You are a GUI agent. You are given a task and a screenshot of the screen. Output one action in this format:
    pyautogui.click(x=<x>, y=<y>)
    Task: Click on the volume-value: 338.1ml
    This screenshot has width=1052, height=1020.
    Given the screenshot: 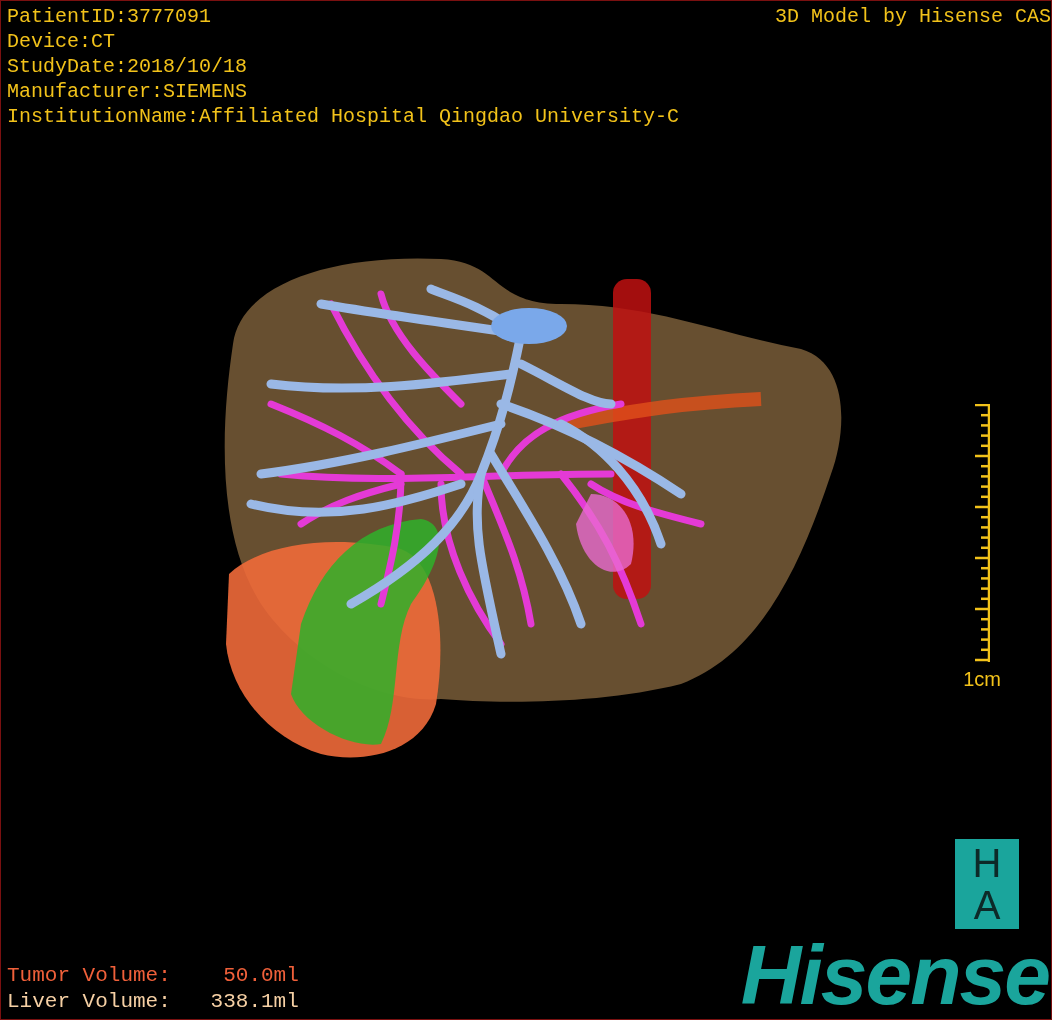 What is the action you would take?
    pyautogui.click(x=254, y=1002)
    